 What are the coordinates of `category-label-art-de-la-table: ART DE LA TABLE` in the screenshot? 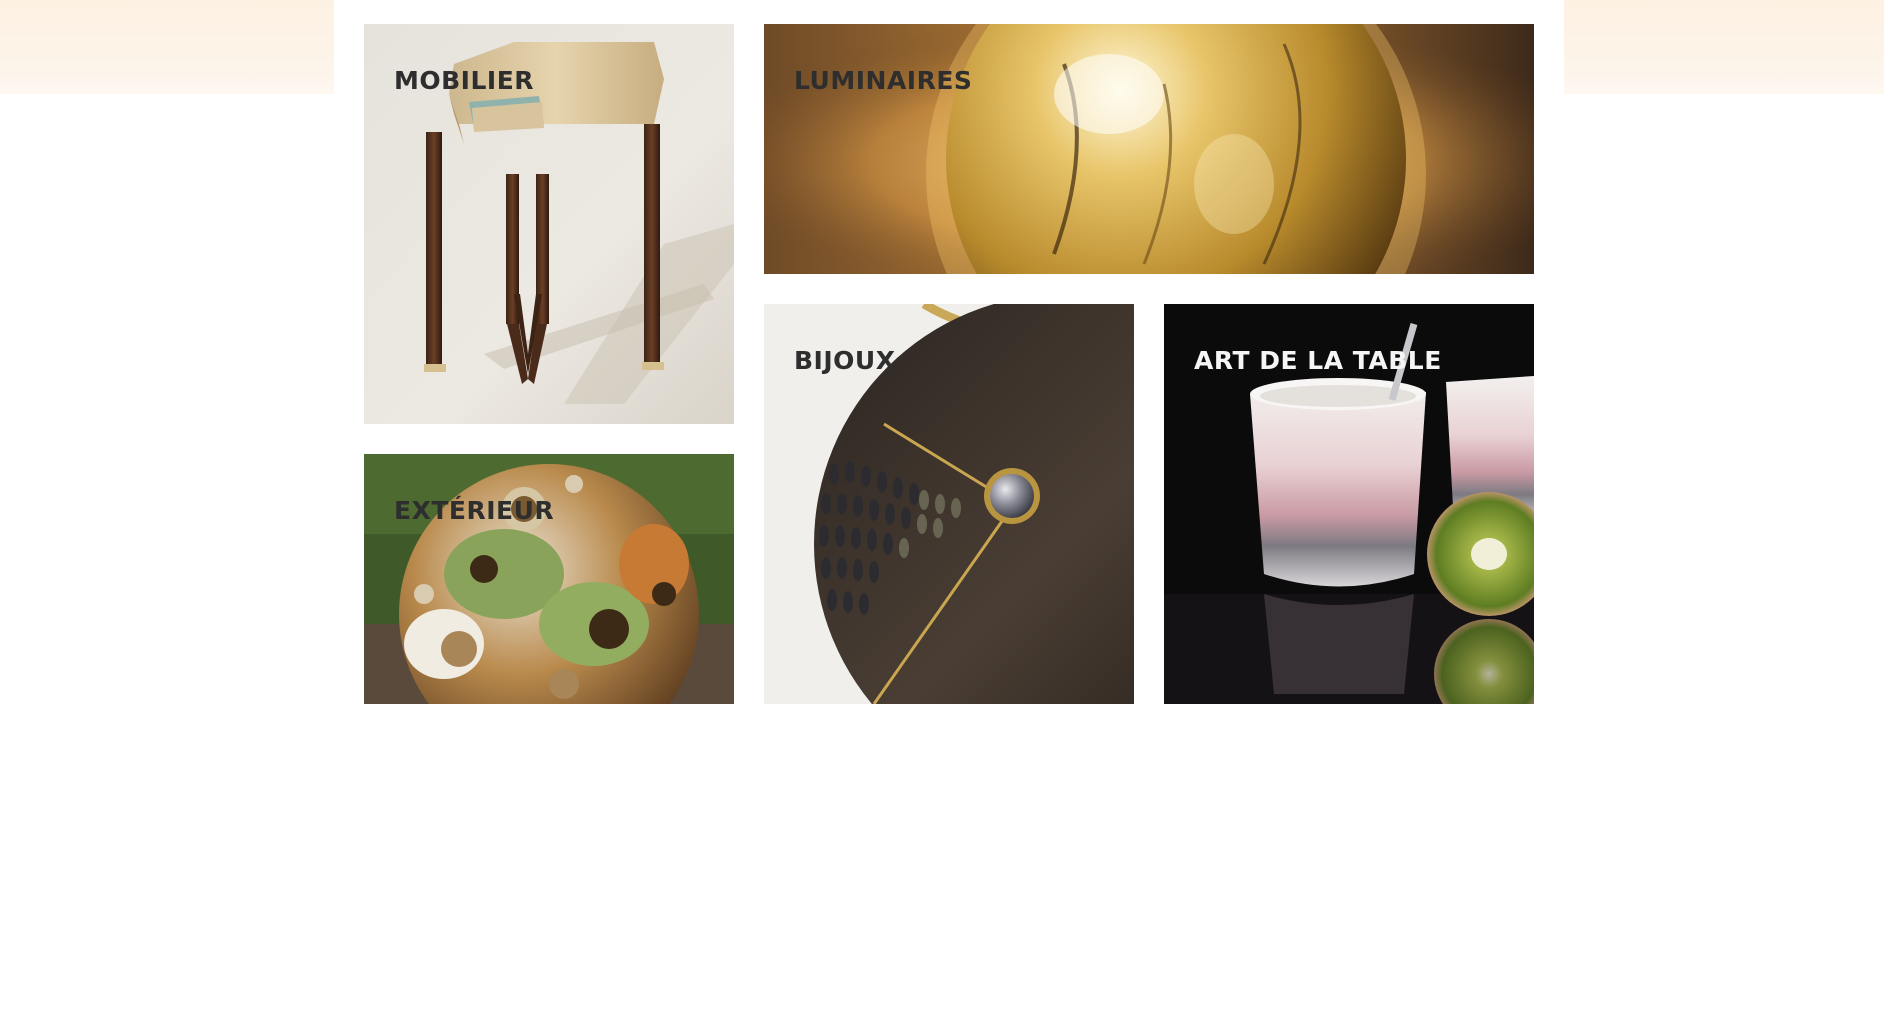 It's located at (1318, 360).